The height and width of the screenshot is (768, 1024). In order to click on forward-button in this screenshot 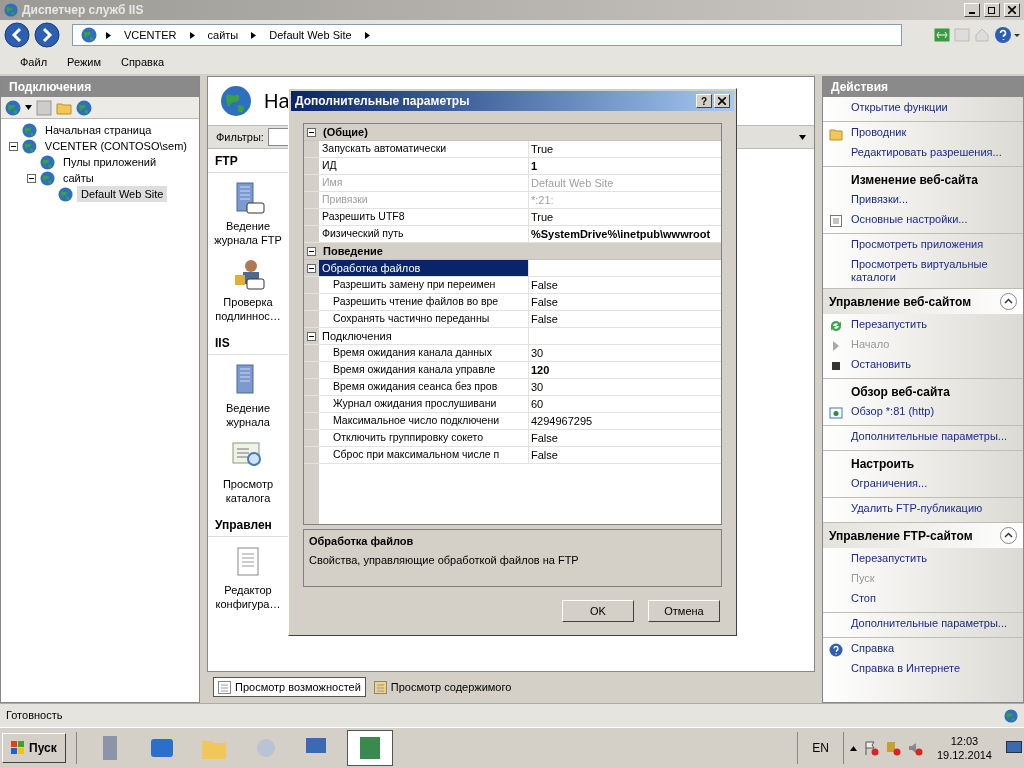, I will do `click(47, 35)`.